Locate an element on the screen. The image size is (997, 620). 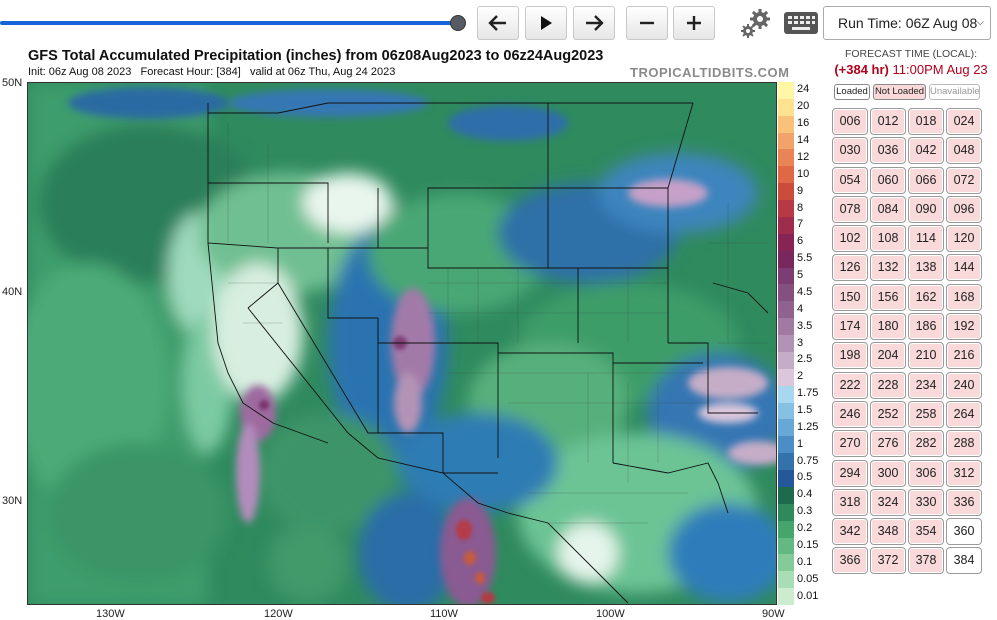
colorbar-tick-label: 2.5 is located at coordinates (805, 359).